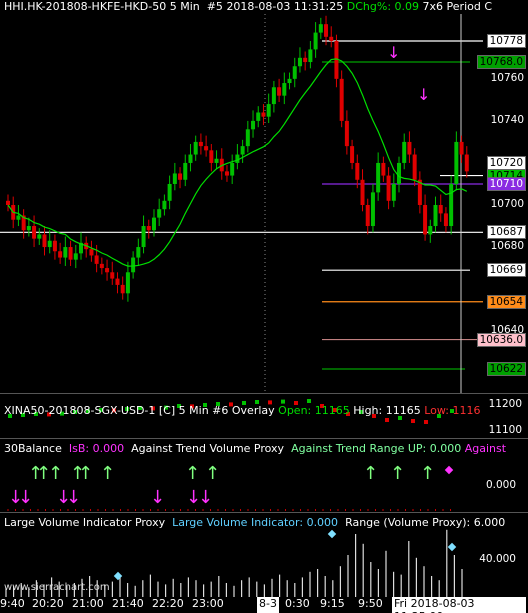 This screenshot has height=613, width=528. I want to click on isb-value: IsB: 0.000, so click(96, 448).